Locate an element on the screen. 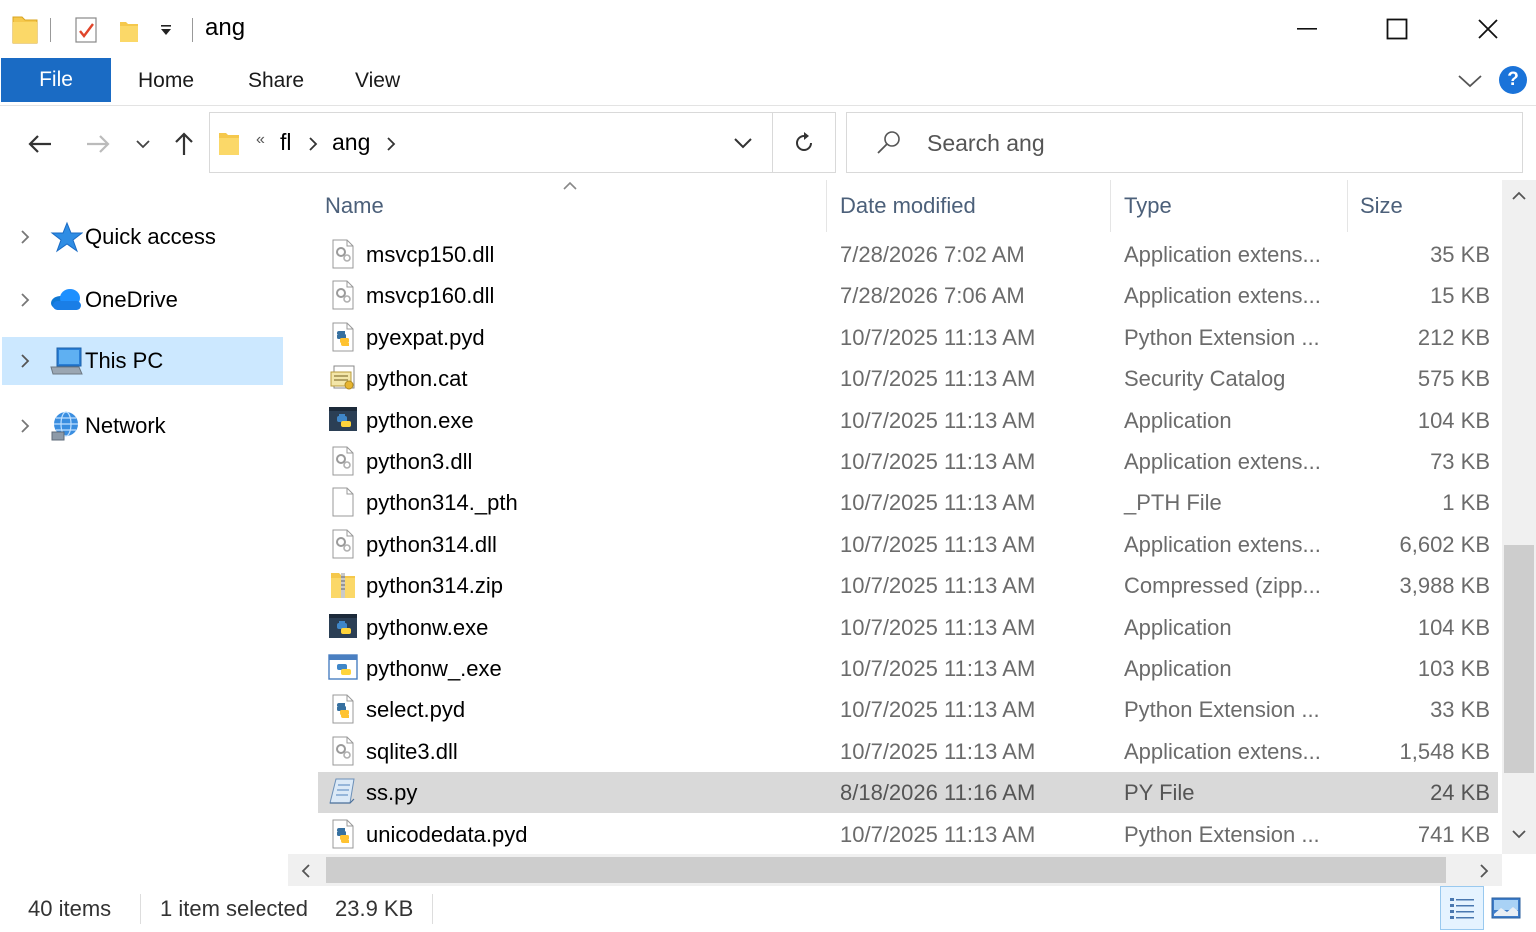 The image size is (1536, 932). nav-item-onedrive: OneDrive is located at coordinates (142, 300).